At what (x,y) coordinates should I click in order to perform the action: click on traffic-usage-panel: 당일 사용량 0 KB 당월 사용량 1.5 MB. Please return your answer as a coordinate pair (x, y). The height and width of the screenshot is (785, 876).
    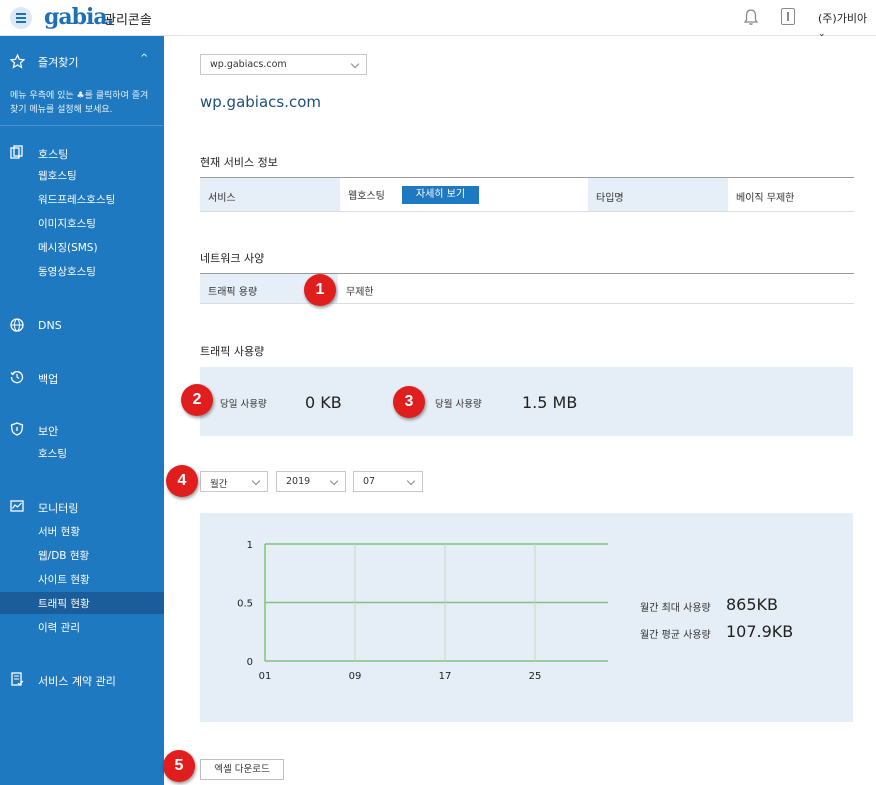
    Looking at the image, I should click on (526, 401).